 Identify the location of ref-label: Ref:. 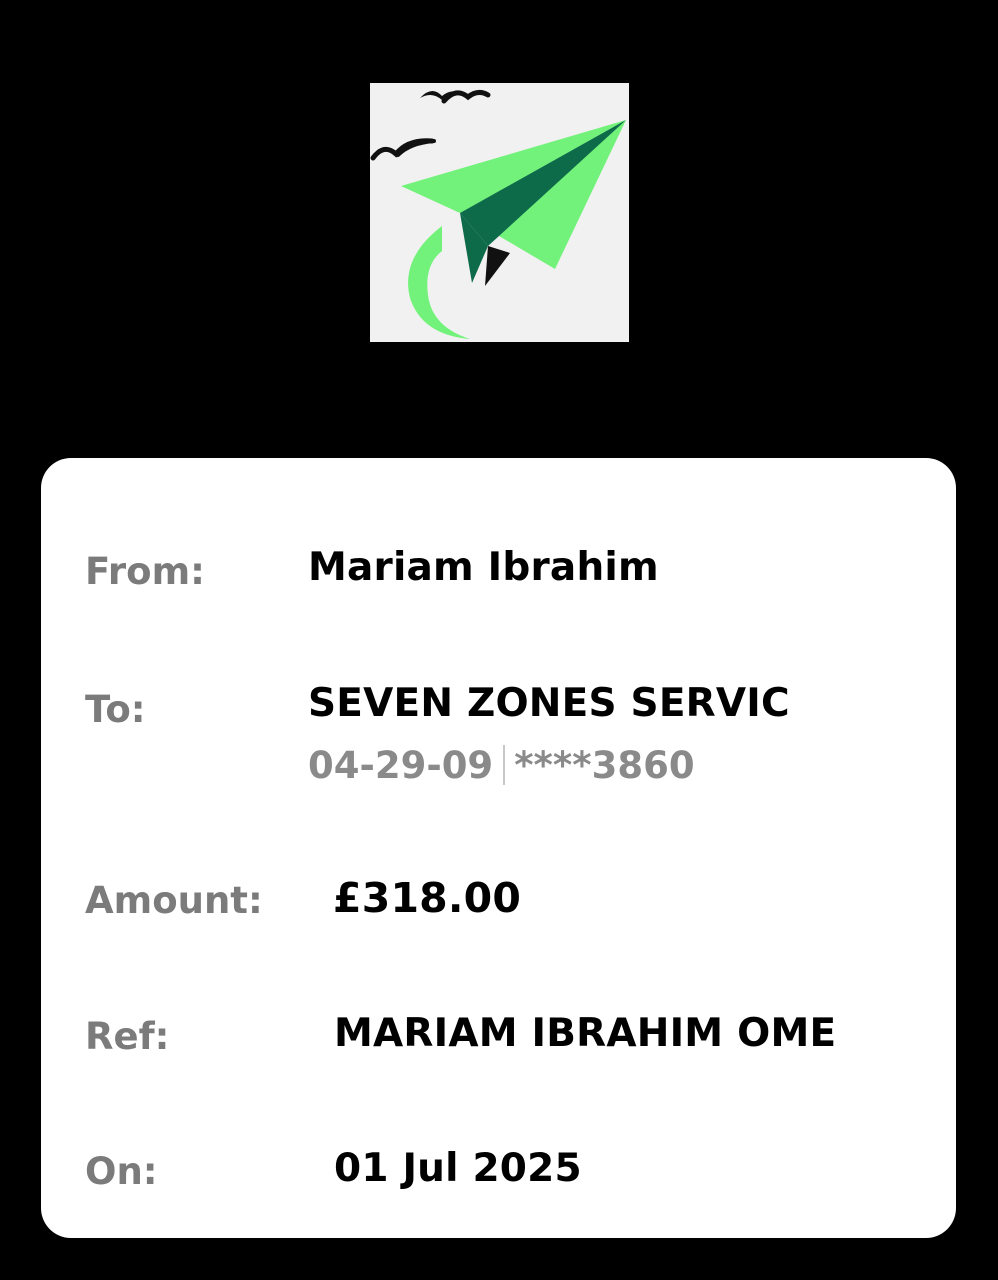
(127, 1036).